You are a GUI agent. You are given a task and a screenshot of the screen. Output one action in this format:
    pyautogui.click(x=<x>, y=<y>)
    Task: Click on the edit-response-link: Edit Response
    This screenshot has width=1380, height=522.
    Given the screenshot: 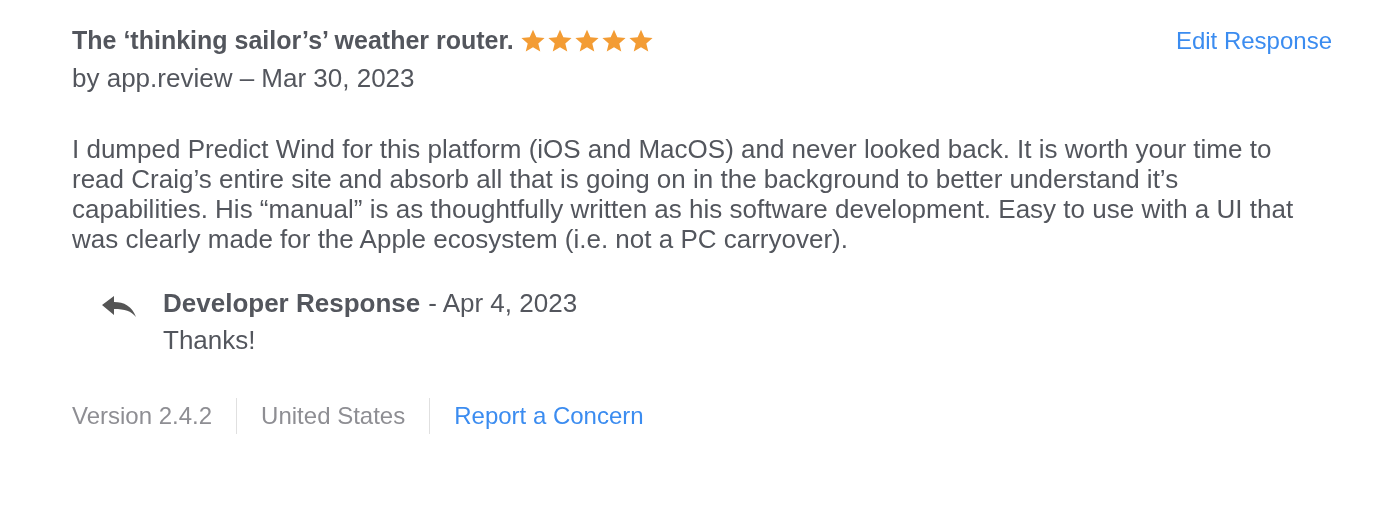 What is the action you would take?
    pyautogui.click(x=1253, y=40)
    